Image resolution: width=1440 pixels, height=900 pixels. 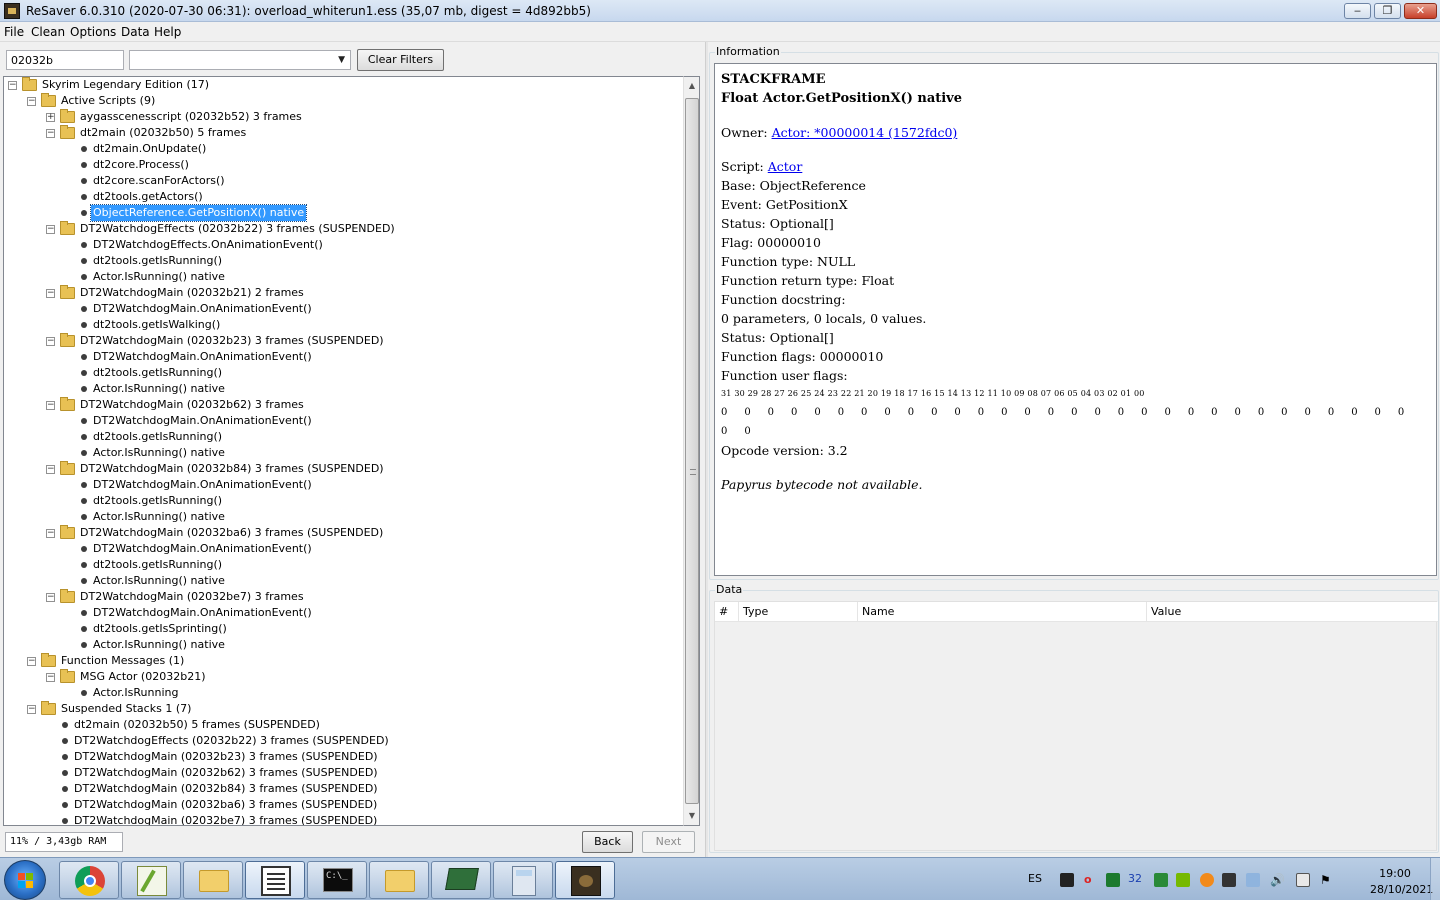 I want to click on tree-scrollbar: ▲ ▼, so click(x=691, y=451).